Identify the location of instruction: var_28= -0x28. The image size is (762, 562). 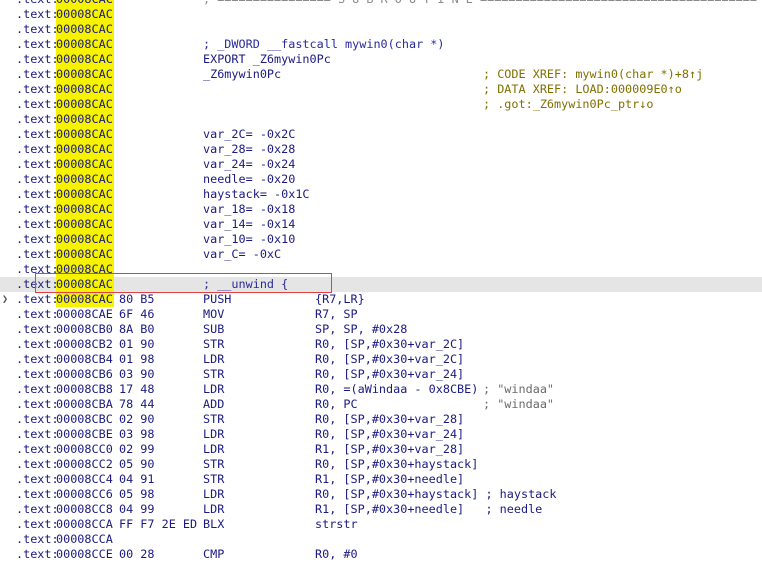
(249, 149).